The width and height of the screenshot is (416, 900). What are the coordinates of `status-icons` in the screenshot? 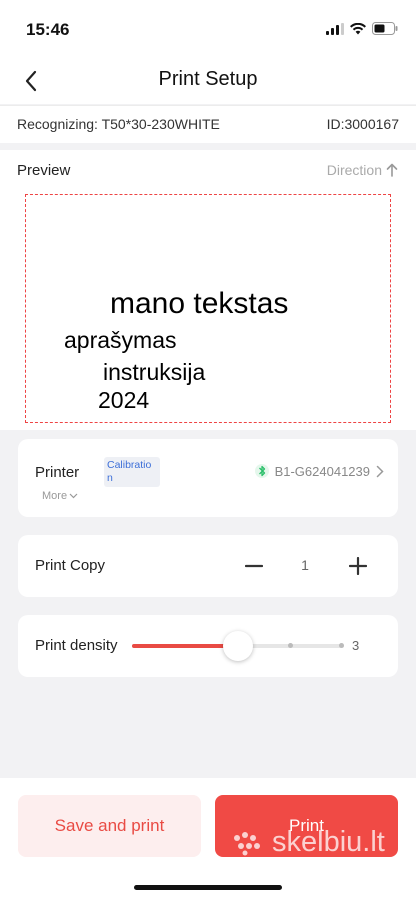 It's located at (362, 28).